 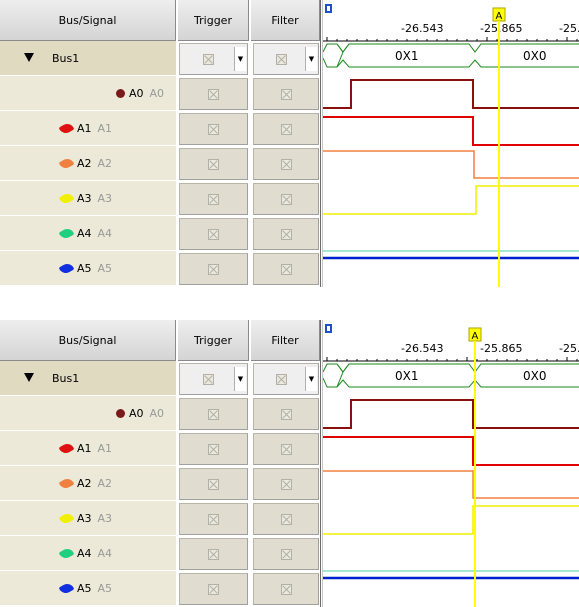 I want to click on signal-name: A1, so click(x=84, y=448).